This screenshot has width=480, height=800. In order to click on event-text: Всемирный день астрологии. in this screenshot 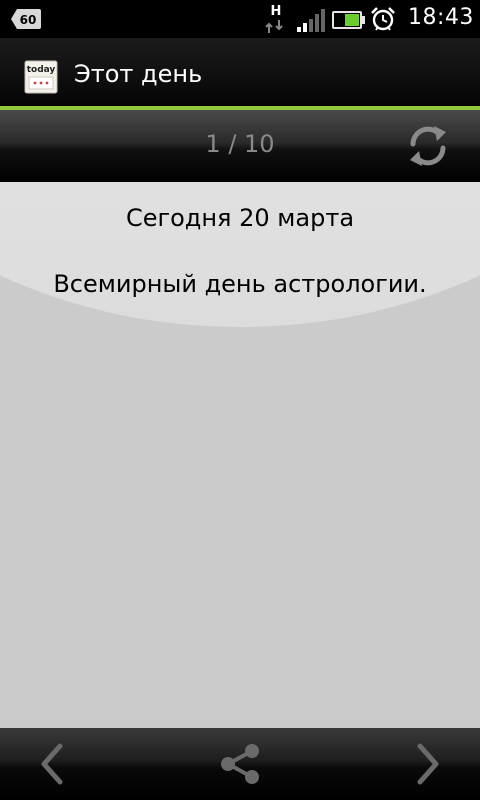, I will do `click(240, 284)`.